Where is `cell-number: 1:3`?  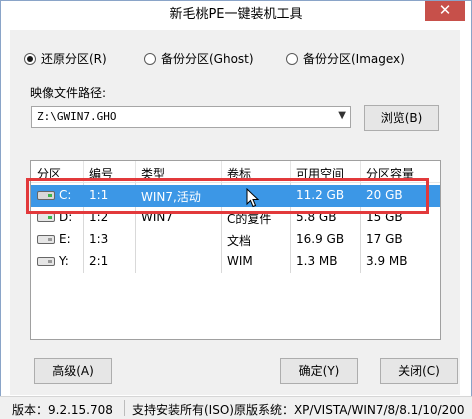 cell-number: 1:3 is located at coordinates (99, 239).